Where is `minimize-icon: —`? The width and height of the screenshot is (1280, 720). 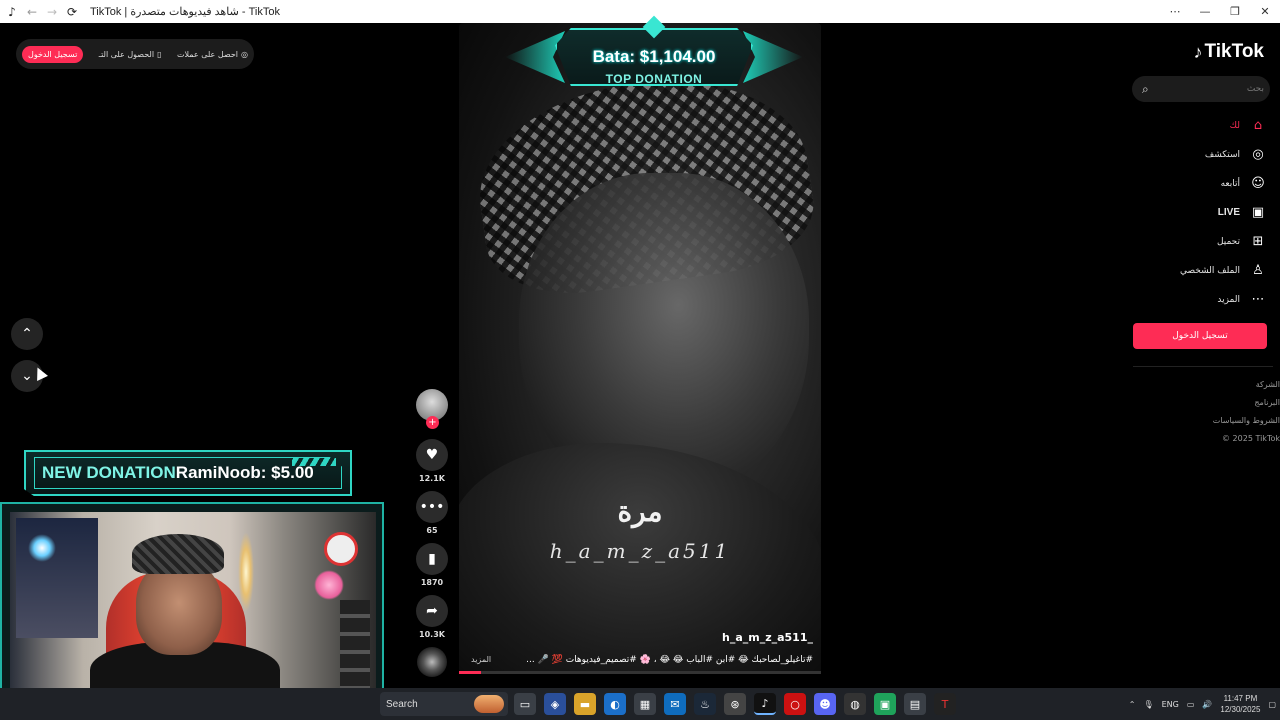 minimize-icon: — is located at coordinates (1205, 11).